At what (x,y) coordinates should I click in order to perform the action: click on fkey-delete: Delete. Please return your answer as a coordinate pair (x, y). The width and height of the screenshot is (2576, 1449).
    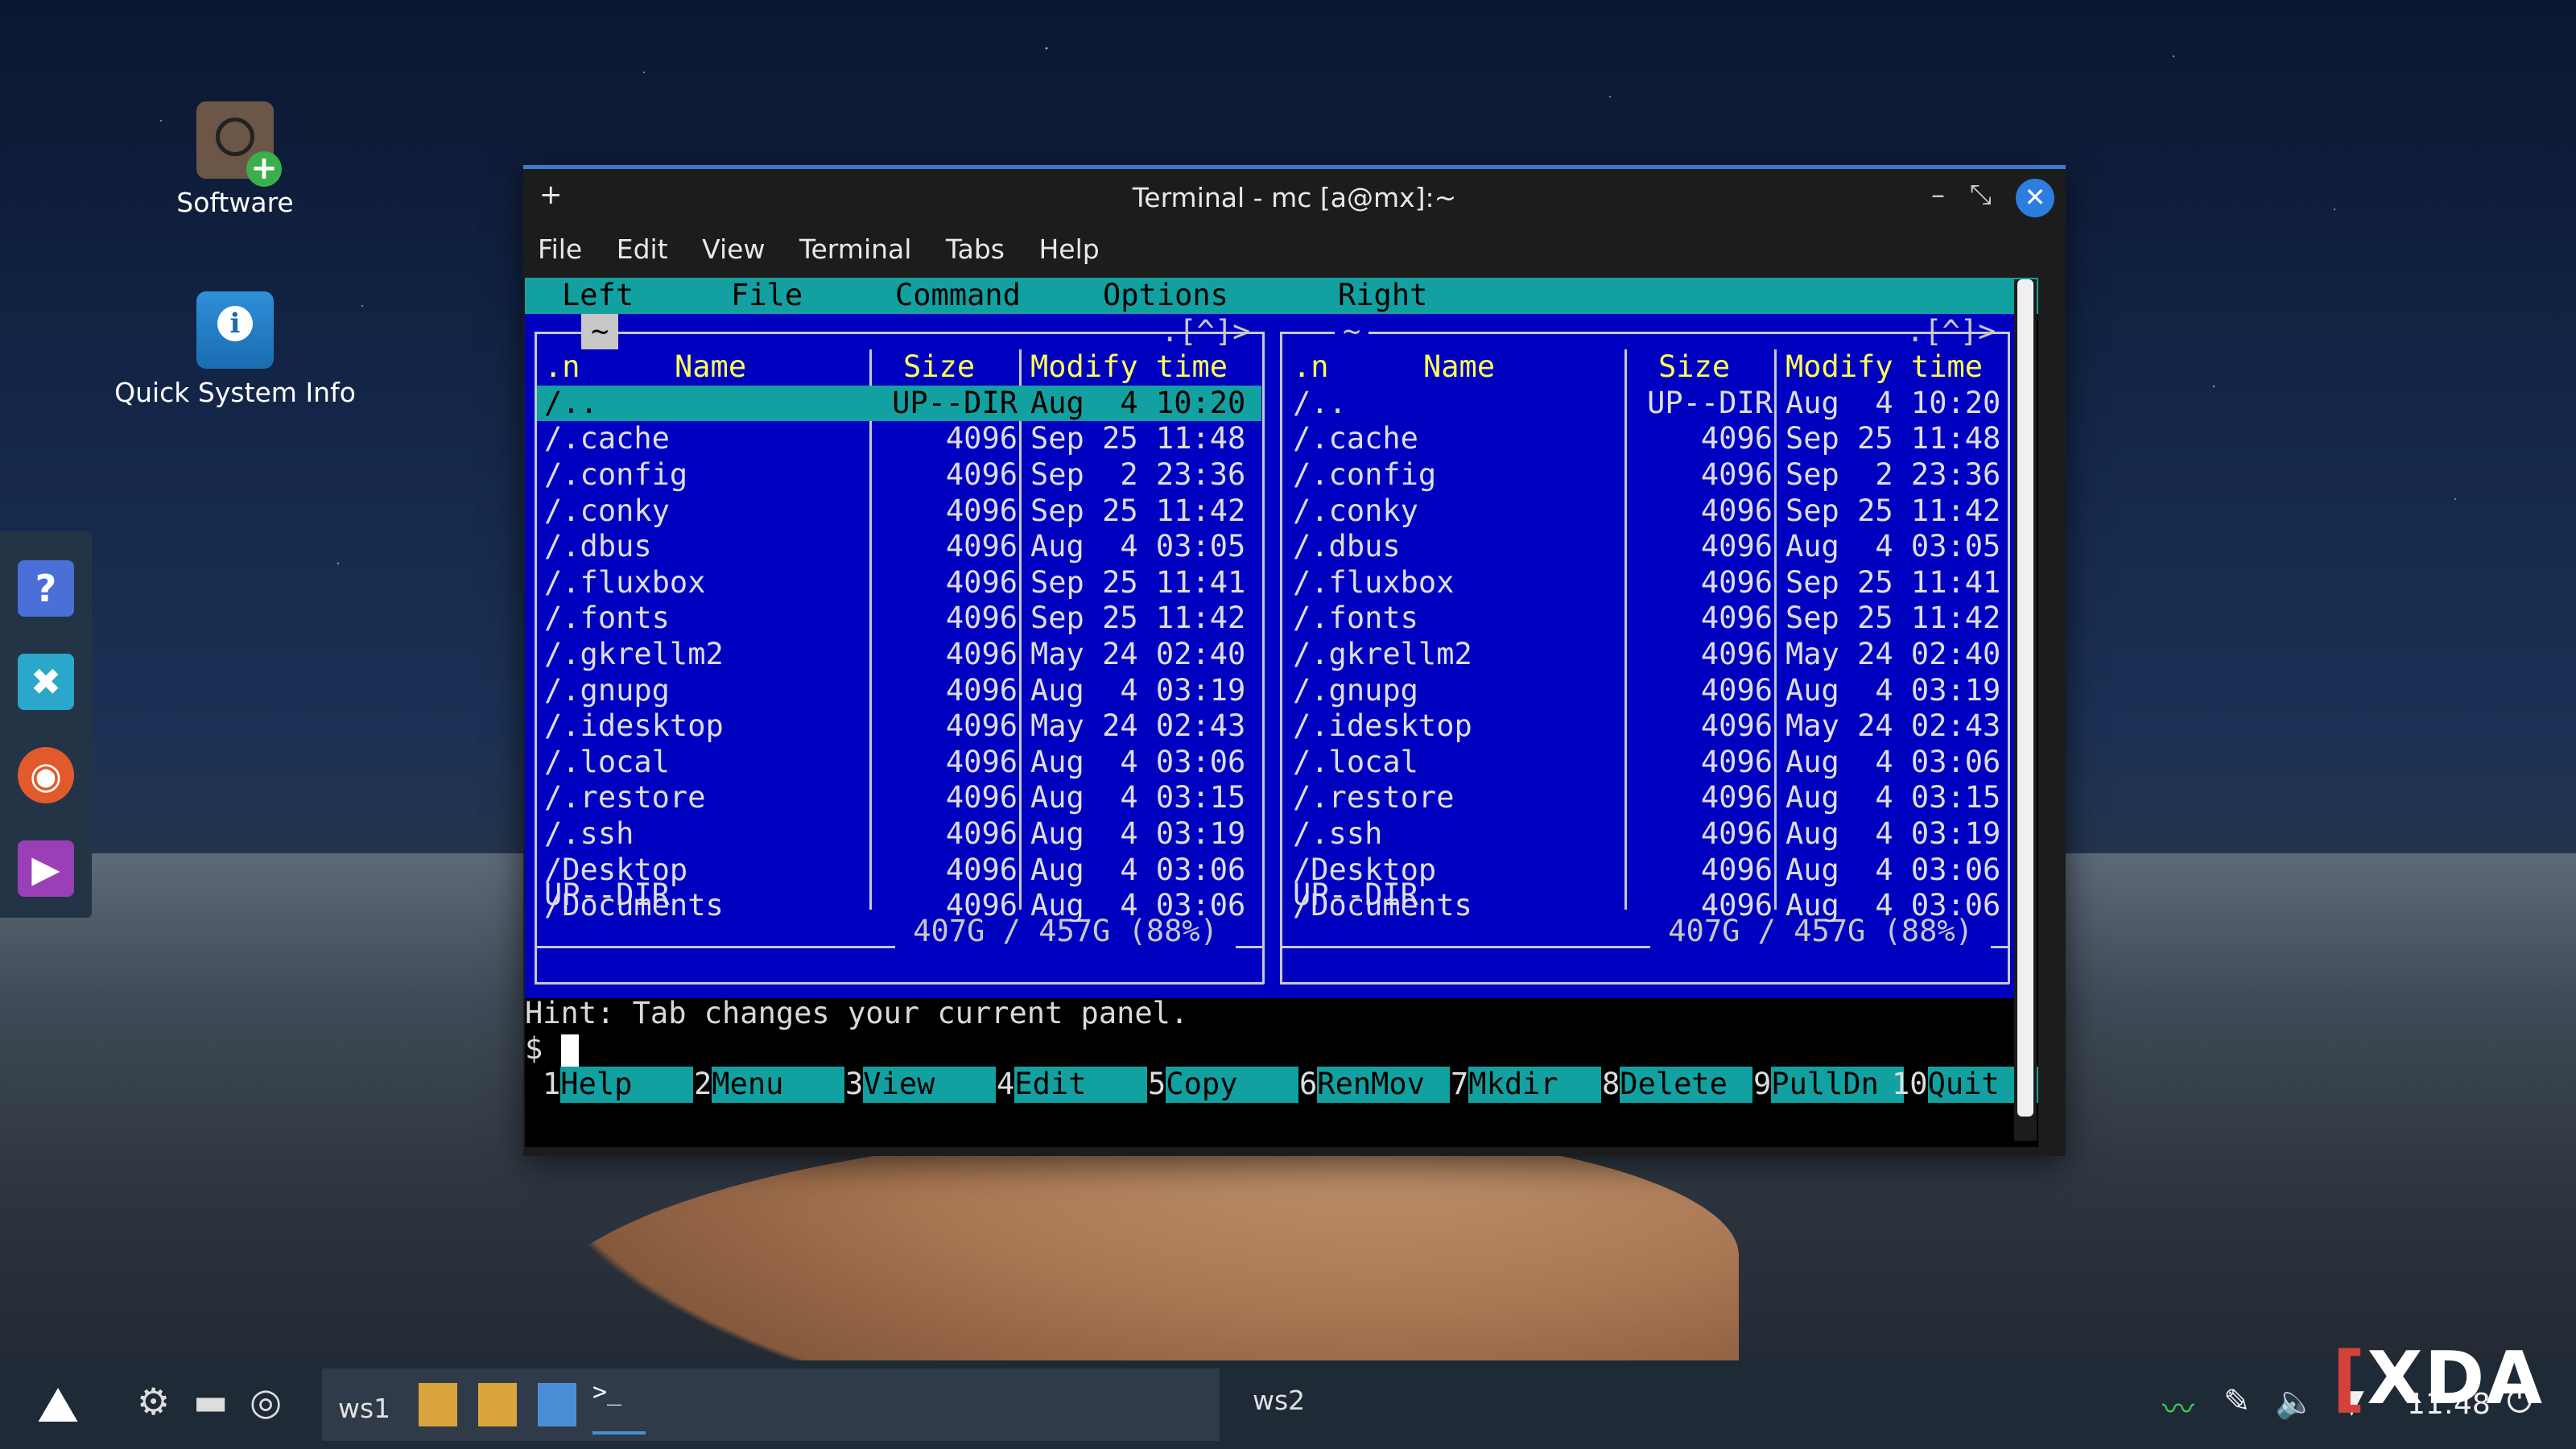
    Looking at the image, I should click on (1687, 1085).